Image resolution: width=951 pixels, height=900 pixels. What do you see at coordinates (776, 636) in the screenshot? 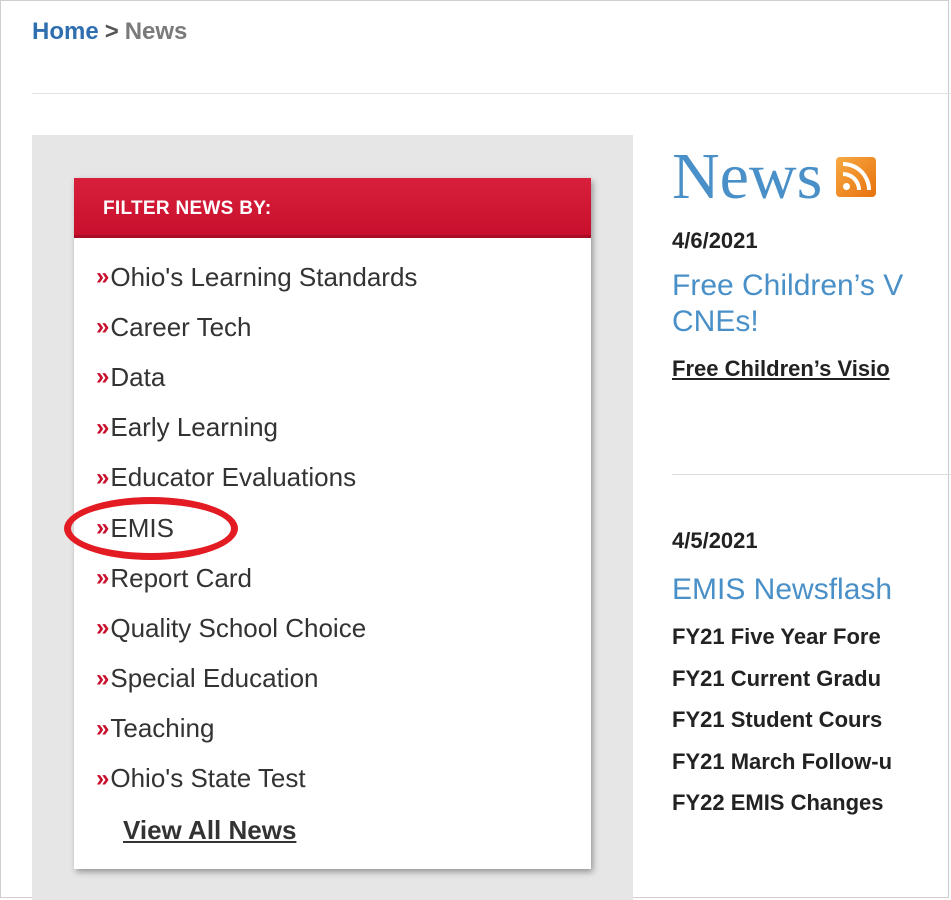
I see `article-summary-line: FY21 Five Year Fore` at bounding box center [776, 636].